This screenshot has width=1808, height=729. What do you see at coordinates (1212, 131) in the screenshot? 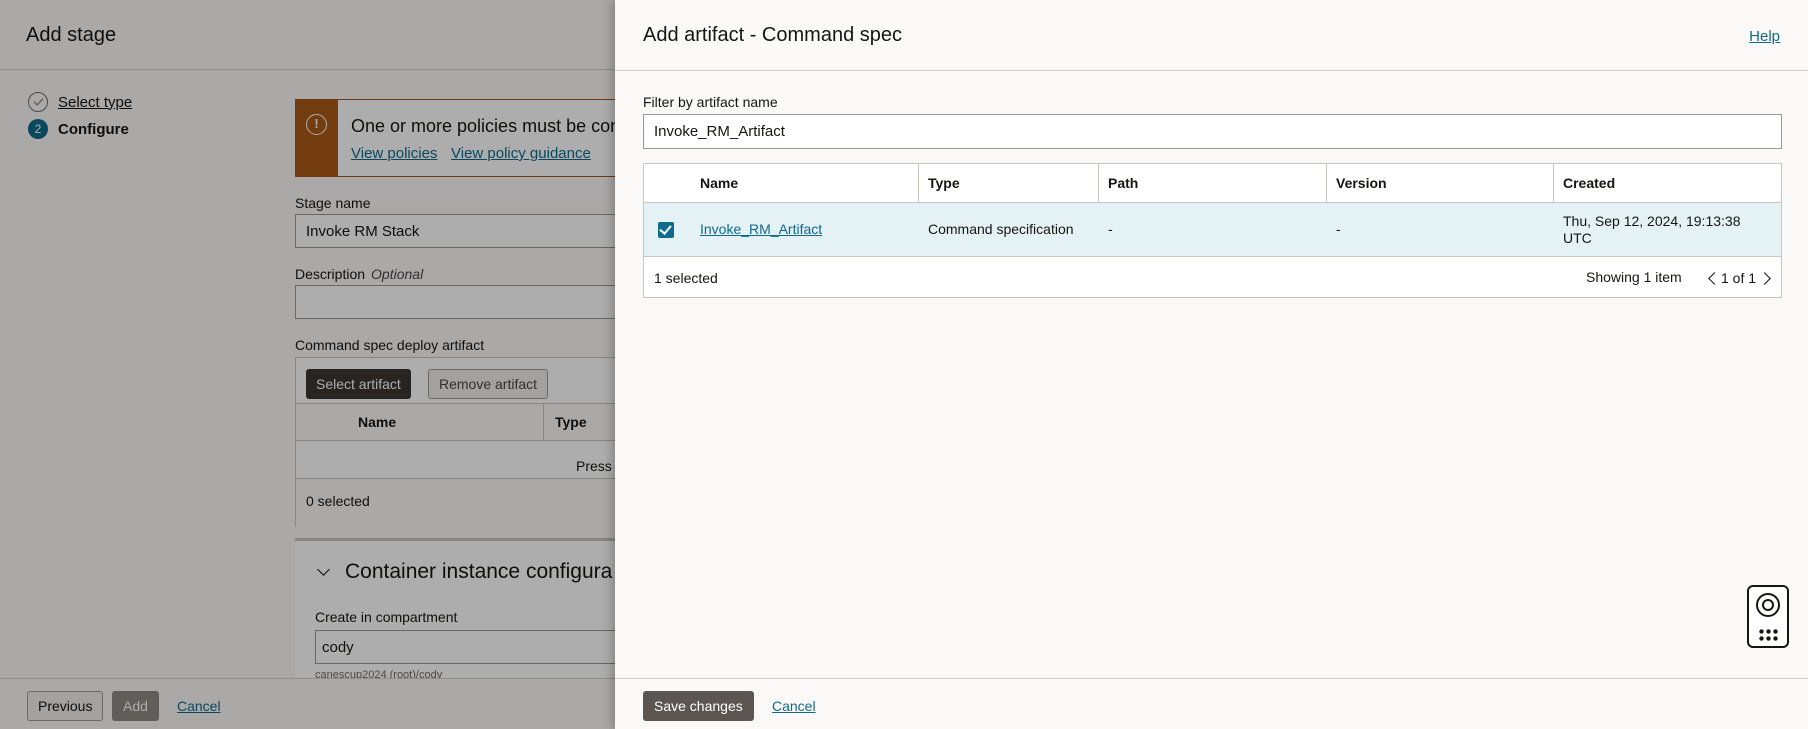
I see `filter-input` at bounding box center [1212, 131].